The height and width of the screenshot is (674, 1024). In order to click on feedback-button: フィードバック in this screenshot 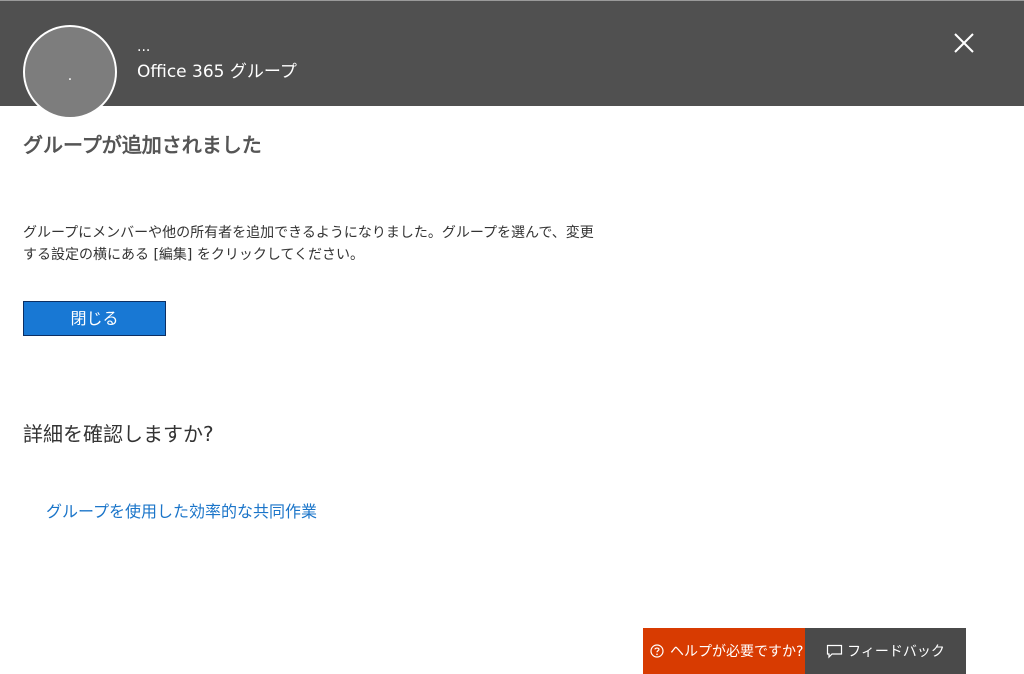, I will do `click(885, 651)`.